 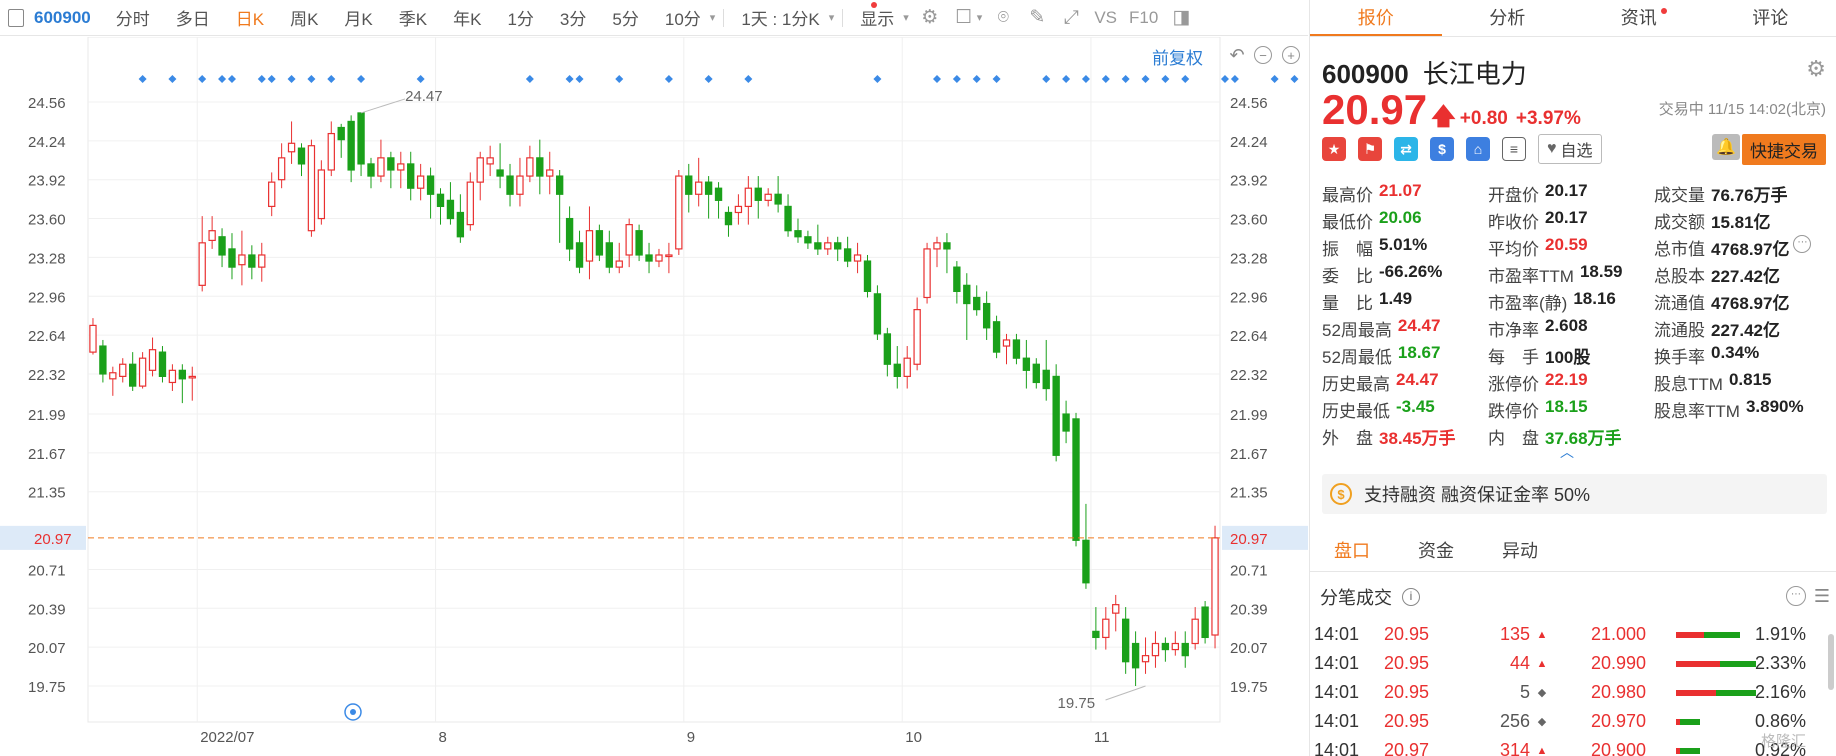 What do you see at coordinates (1249, 336) in the screenshot?
I see `y-tick-label-right: 22.64` at bounding box center [1249, 336].